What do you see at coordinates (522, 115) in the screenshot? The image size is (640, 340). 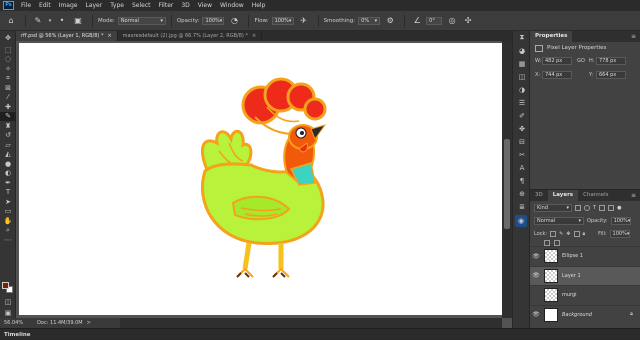 I see `paths-icon: ✐` at bounding box center [522, 115].